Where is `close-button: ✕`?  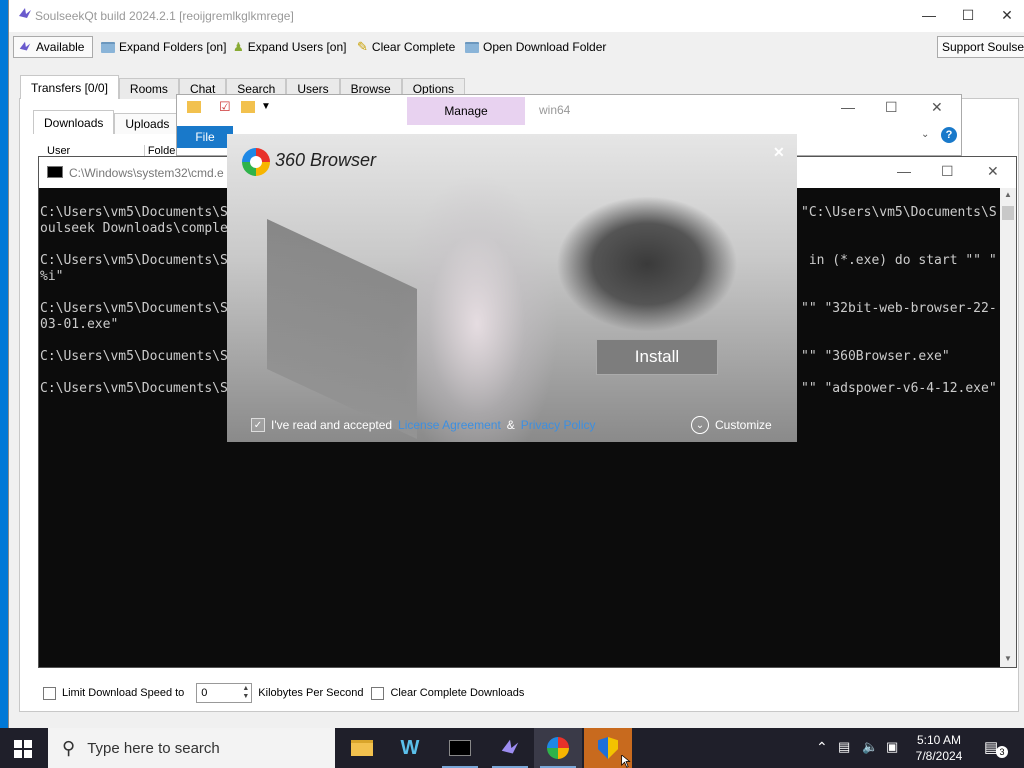
close-button: ✕ is located at coordinates (1004, 15).